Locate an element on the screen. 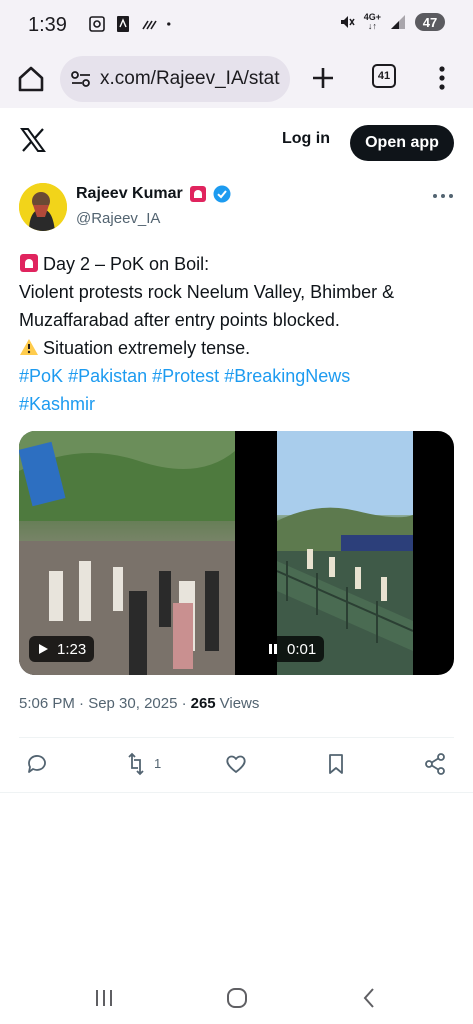 This screenshot has width=473, height=1024. battery-indicator: 47 is located at coordinates (430, 22).